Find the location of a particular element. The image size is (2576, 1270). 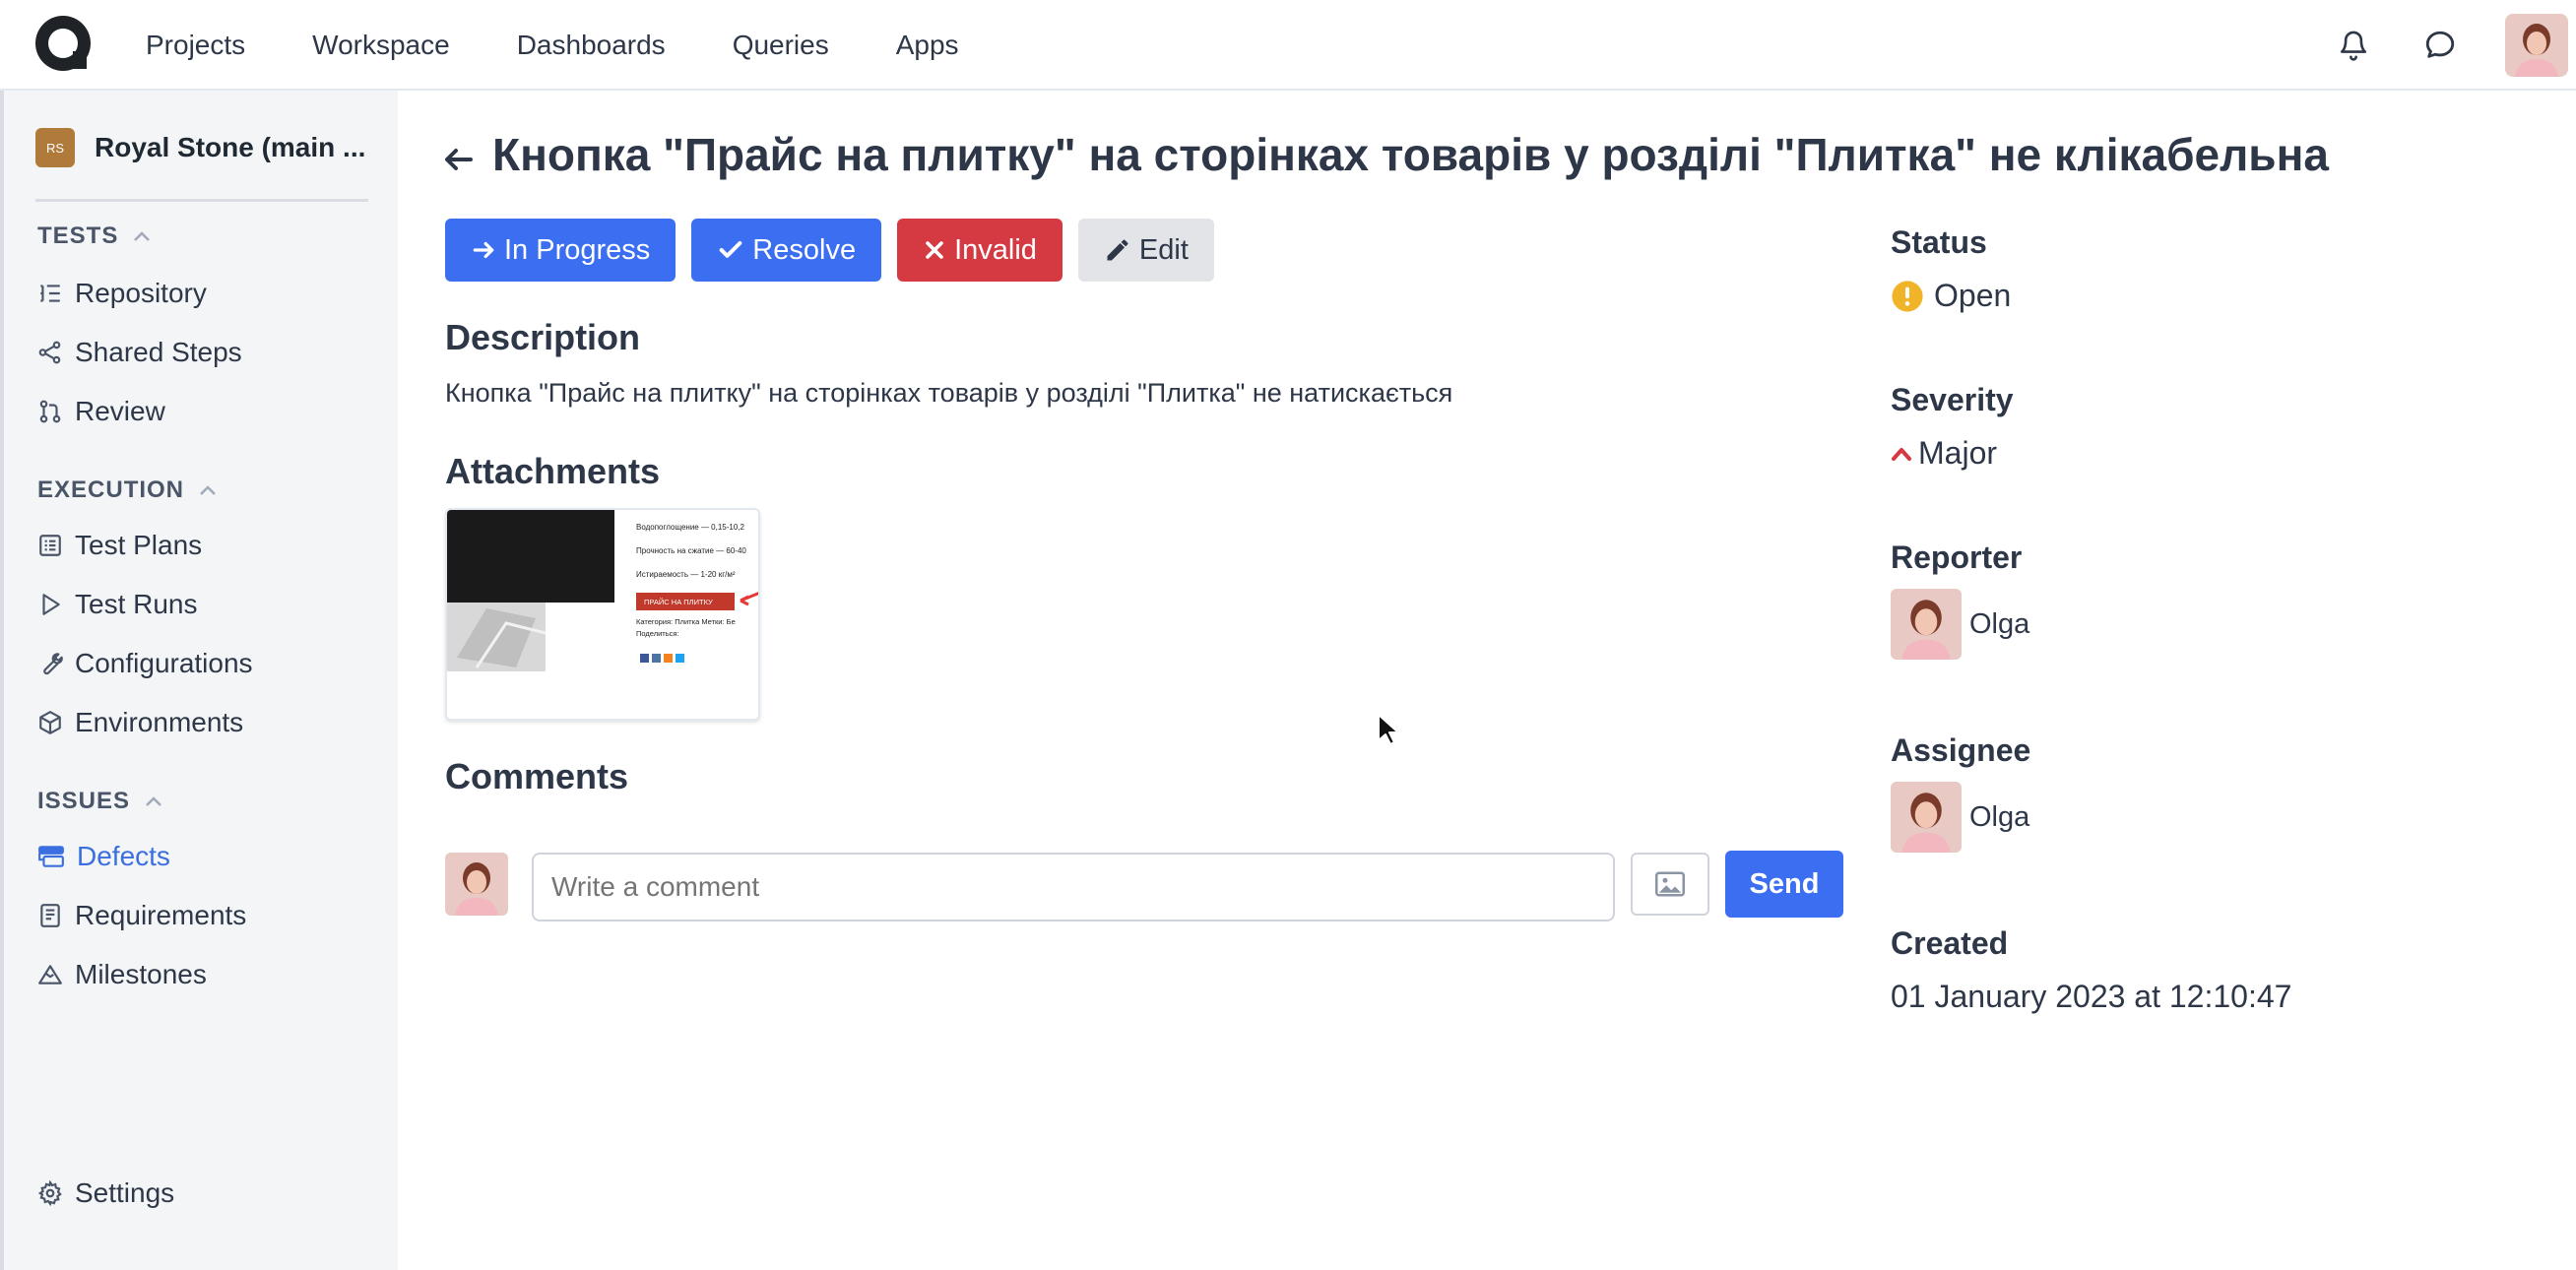

send-button: Send is located at coordinates (1784, 884).